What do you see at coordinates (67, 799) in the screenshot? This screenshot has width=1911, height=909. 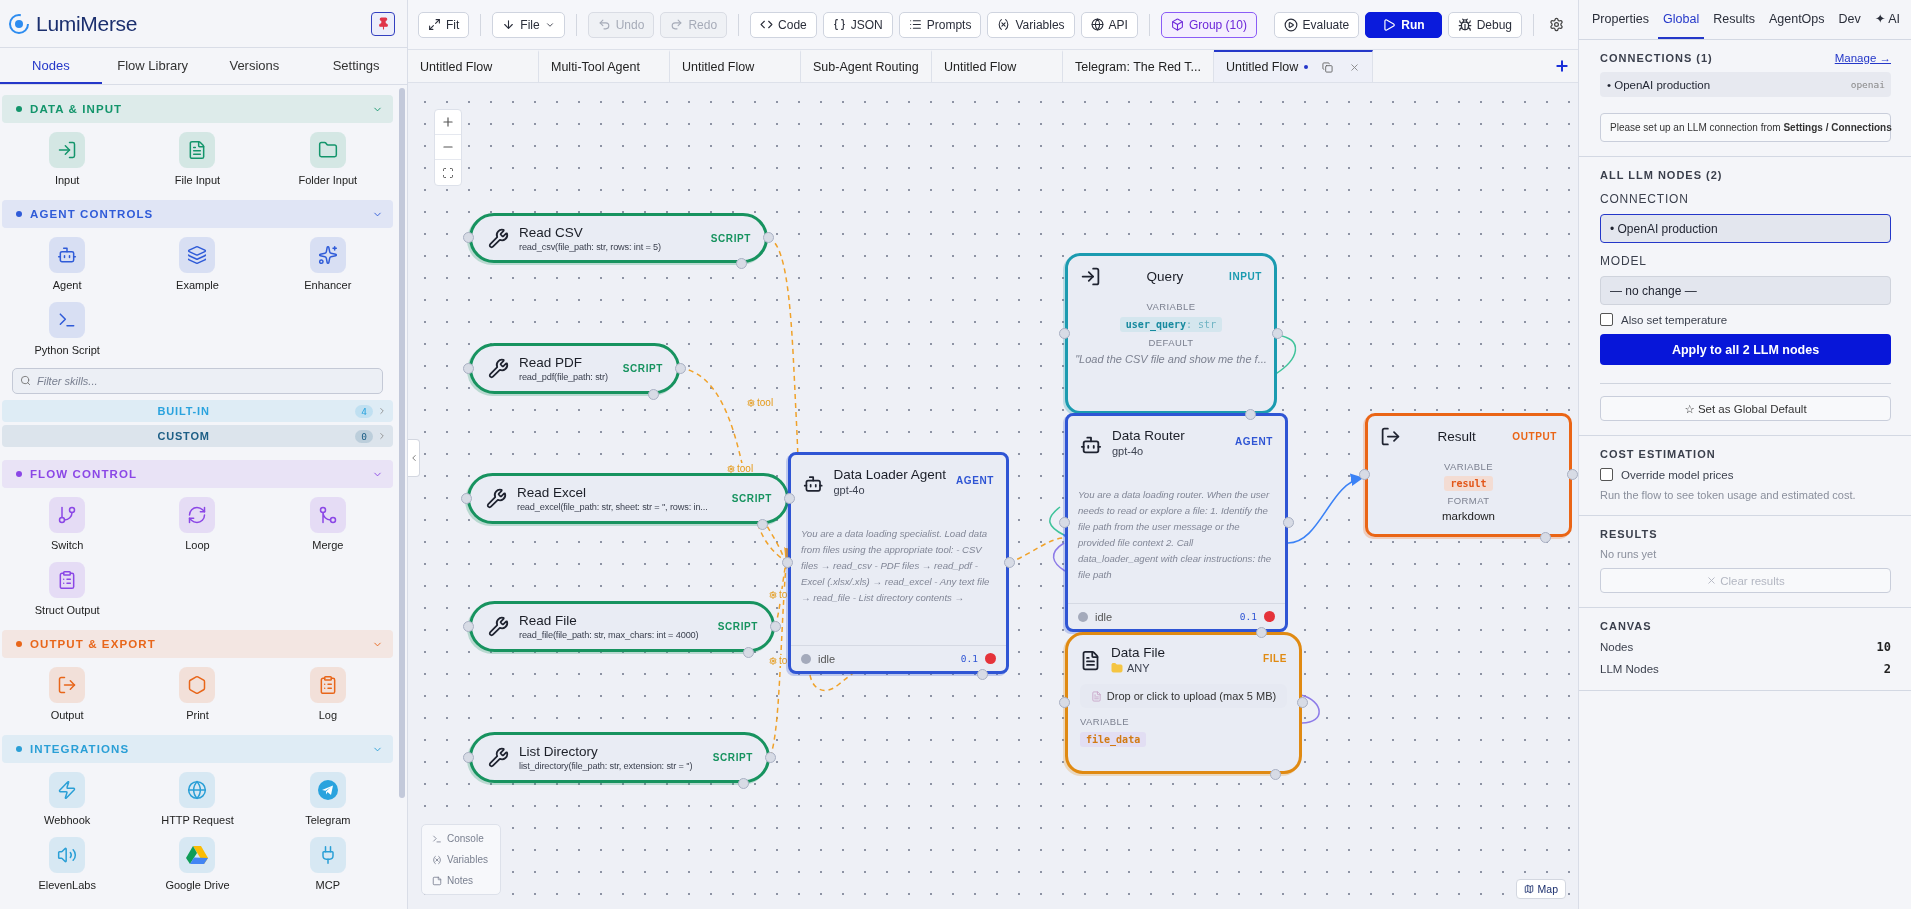 I see `node-palette-item: Webhook` at bounding box center [67, 799].